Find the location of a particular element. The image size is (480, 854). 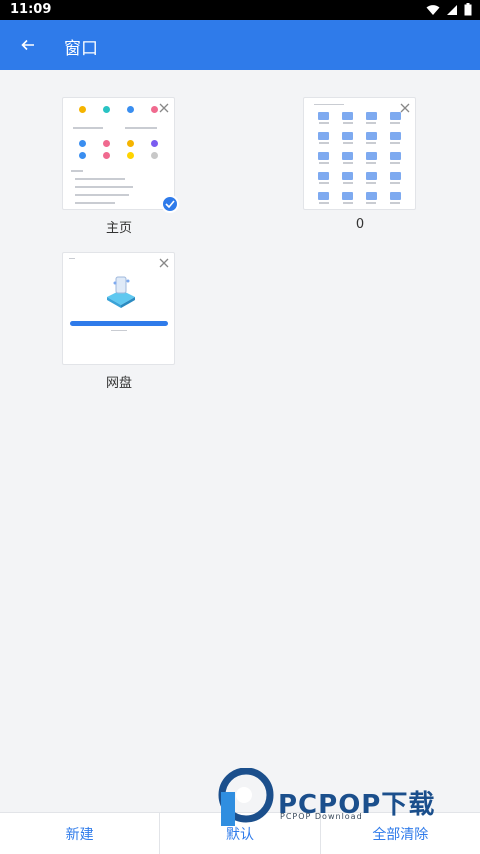

pcpop-logo-icon is located at coordinates (246, 797).